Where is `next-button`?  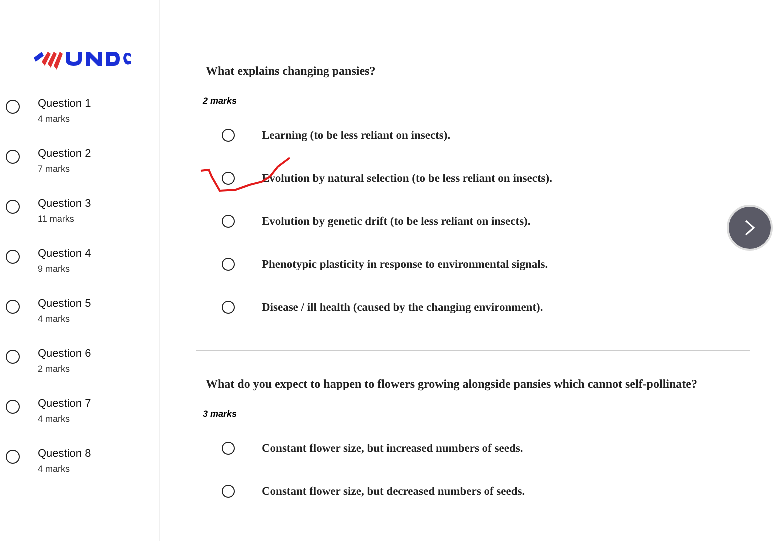
next-button is located at coordinates (750, 228).